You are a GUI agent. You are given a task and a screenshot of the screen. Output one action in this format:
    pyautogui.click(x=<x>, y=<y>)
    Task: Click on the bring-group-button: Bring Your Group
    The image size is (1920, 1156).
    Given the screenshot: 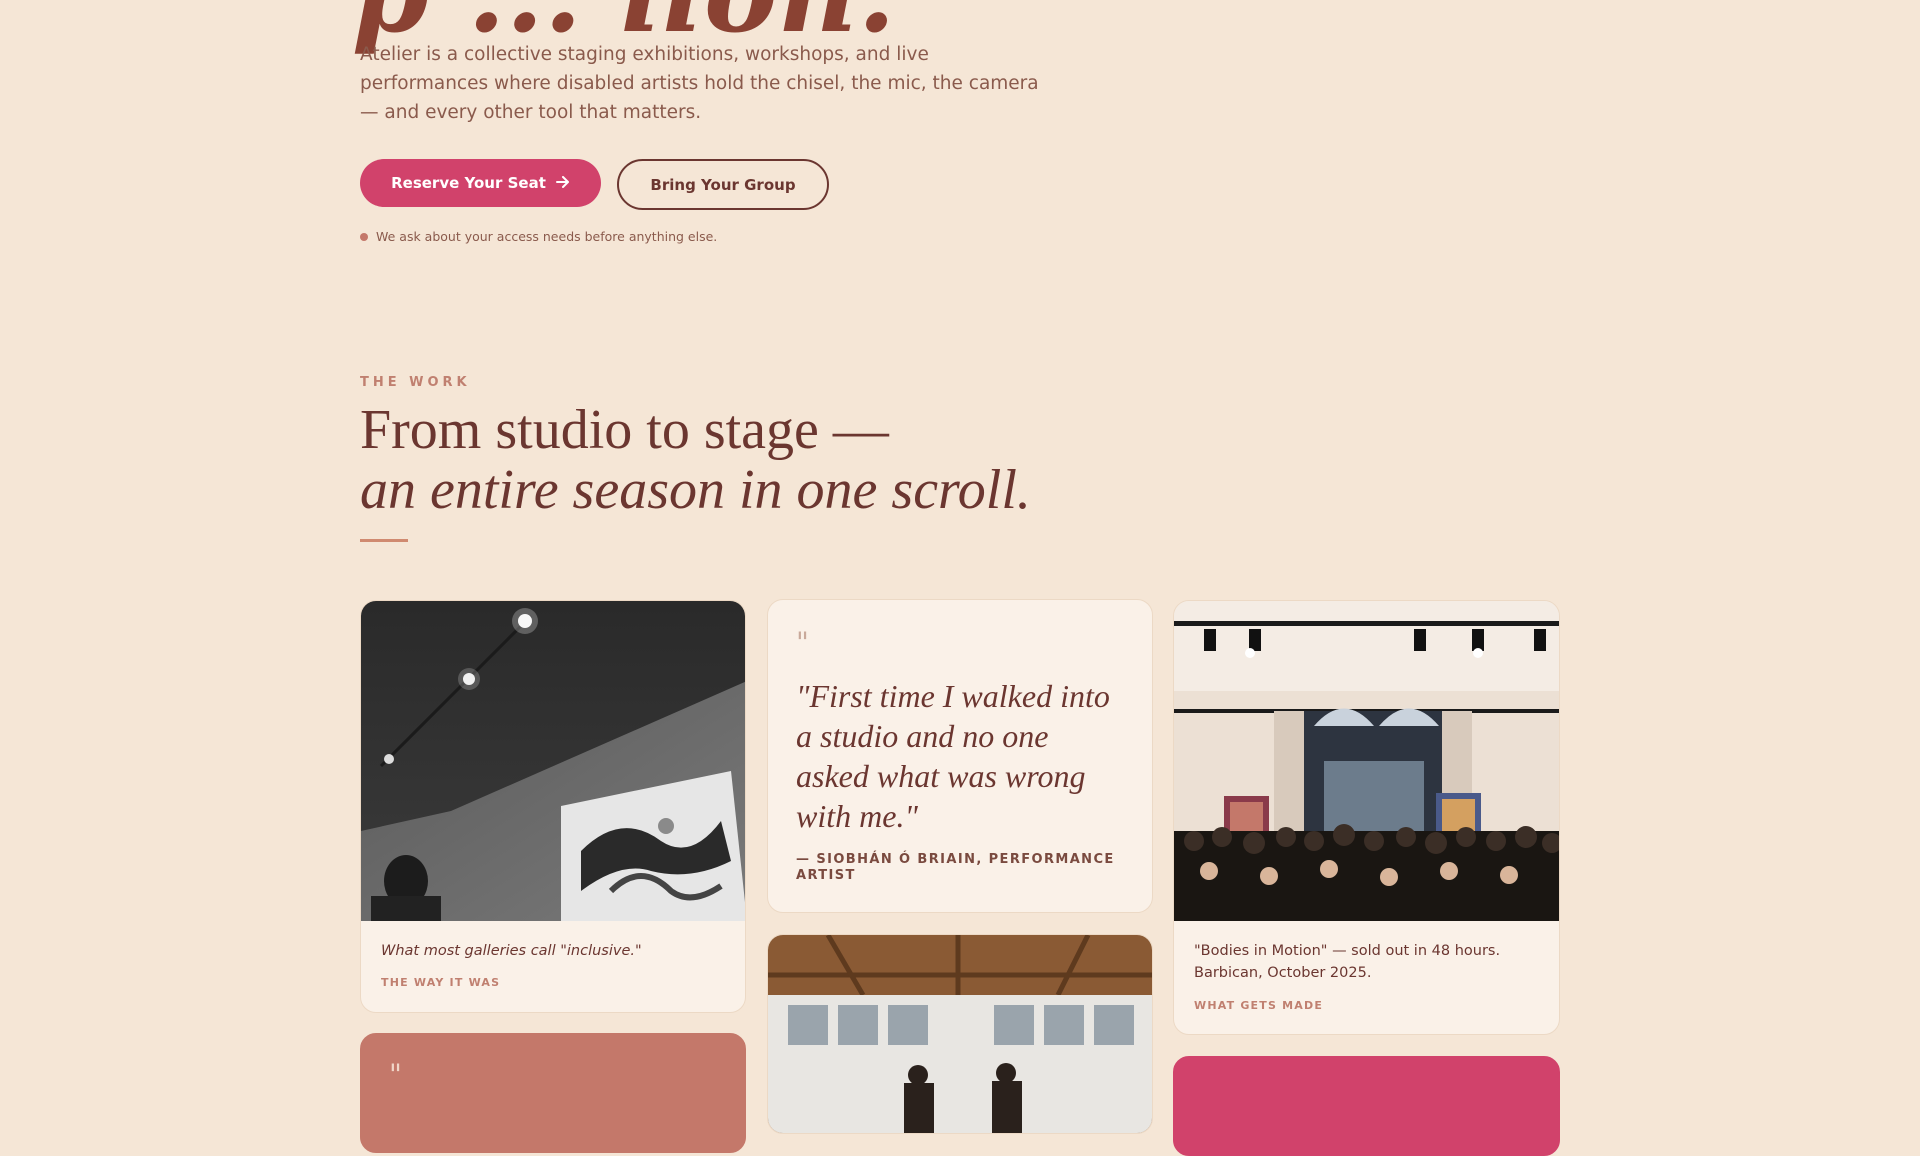 What is the action you would take?
    pyautogui.click(x=723, y=184)
    